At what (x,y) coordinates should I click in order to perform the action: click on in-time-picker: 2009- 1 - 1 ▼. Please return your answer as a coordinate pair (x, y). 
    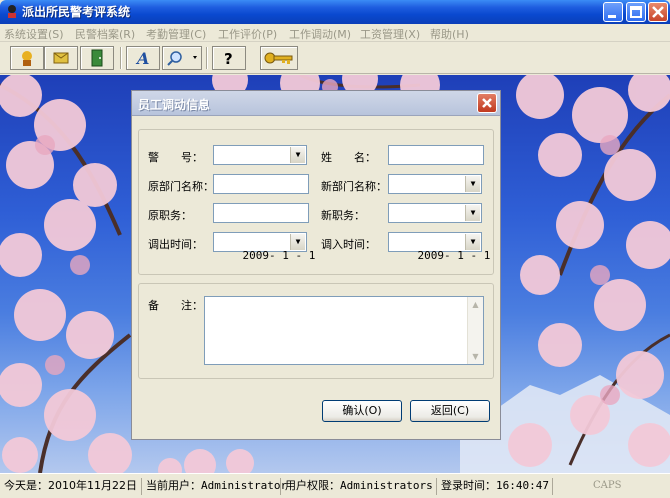
    Looking at the image, I should click on (439, 247).